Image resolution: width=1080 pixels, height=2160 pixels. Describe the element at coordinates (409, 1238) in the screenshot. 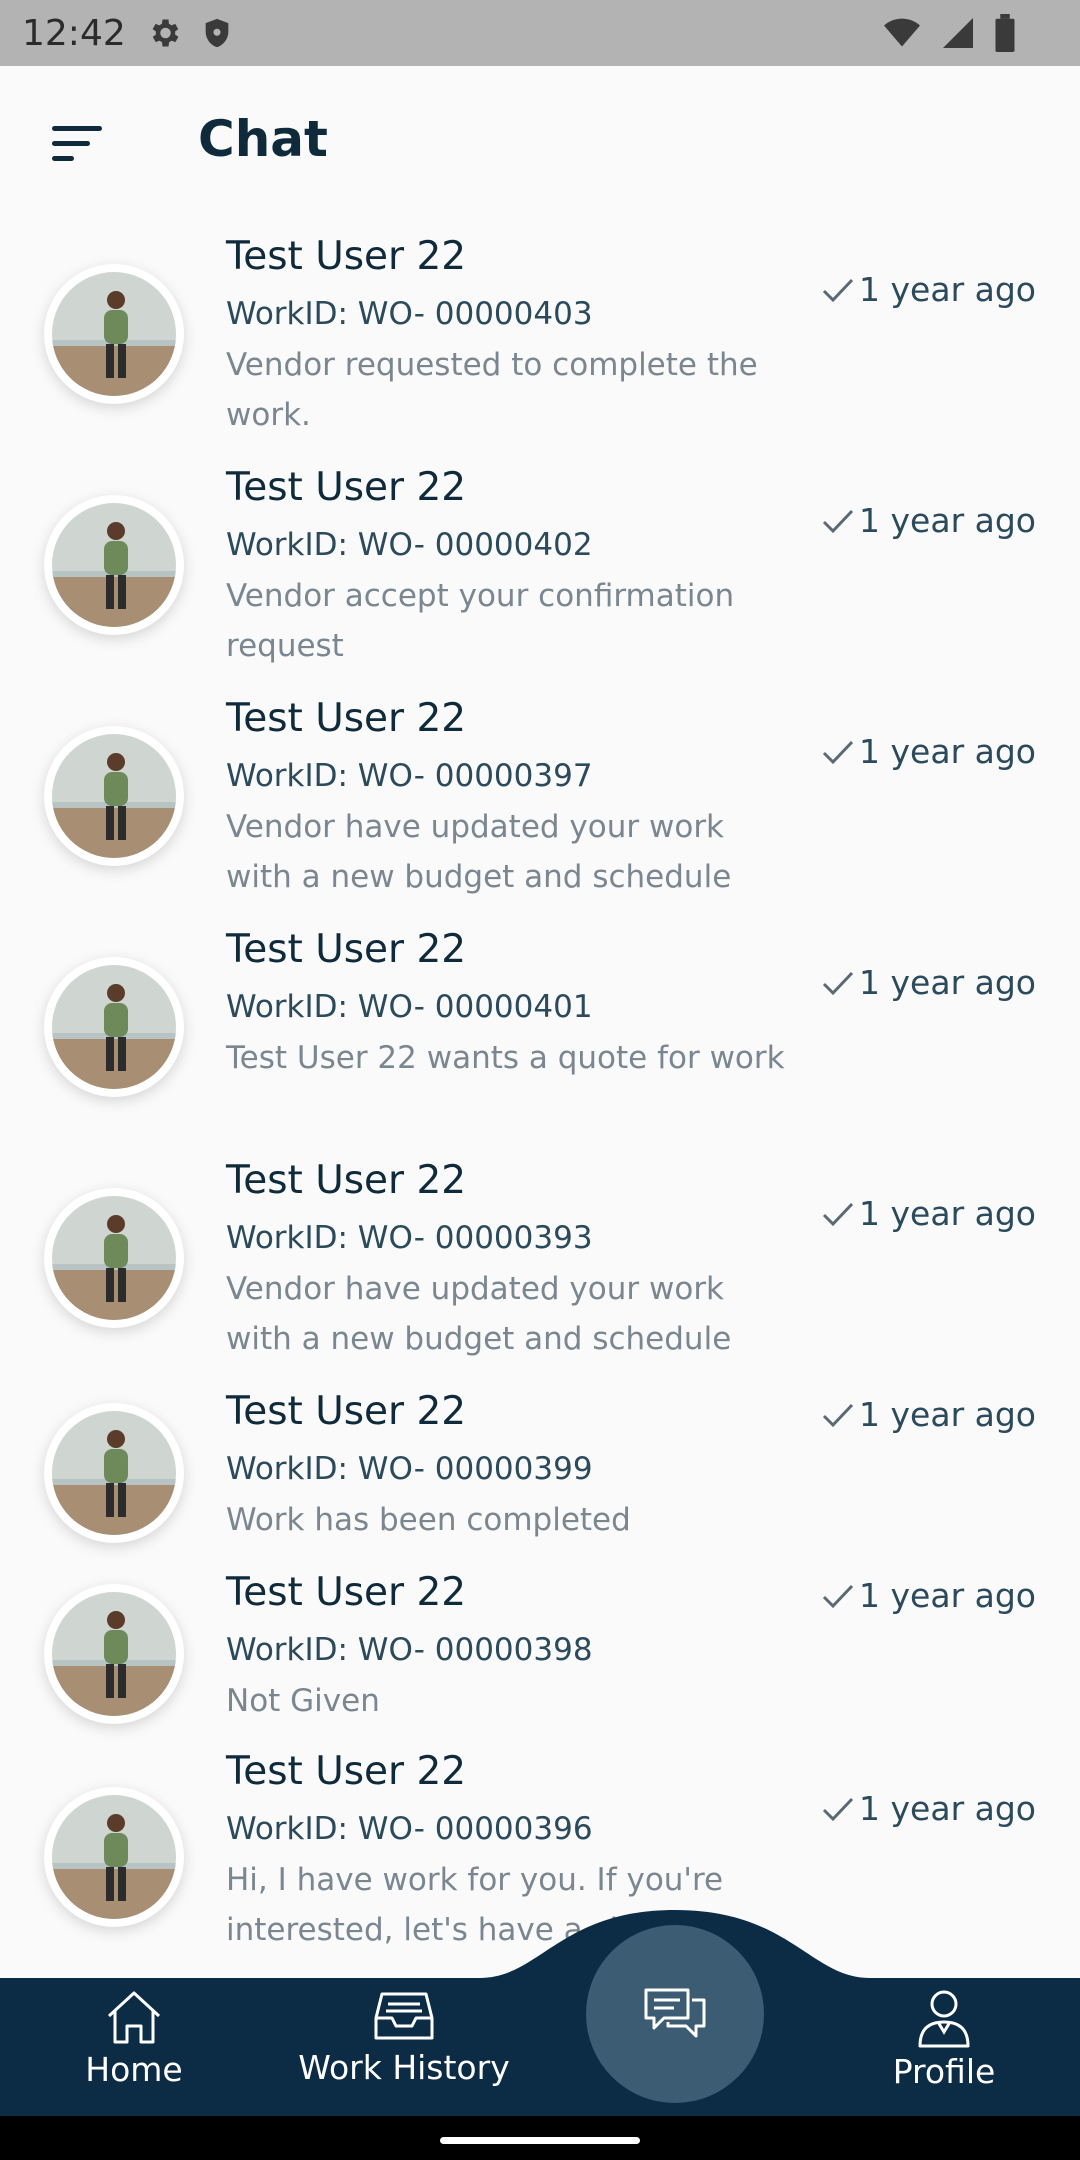

I see `chat-workid: WorkID: WO- 00000393` at that location.